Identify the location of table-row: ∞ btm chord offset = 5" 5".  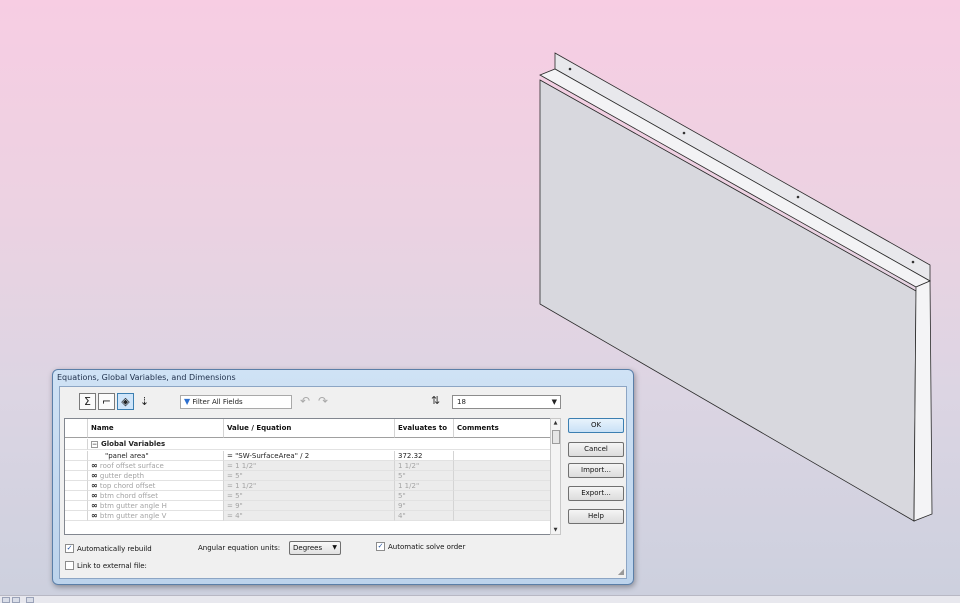
(309, 496).